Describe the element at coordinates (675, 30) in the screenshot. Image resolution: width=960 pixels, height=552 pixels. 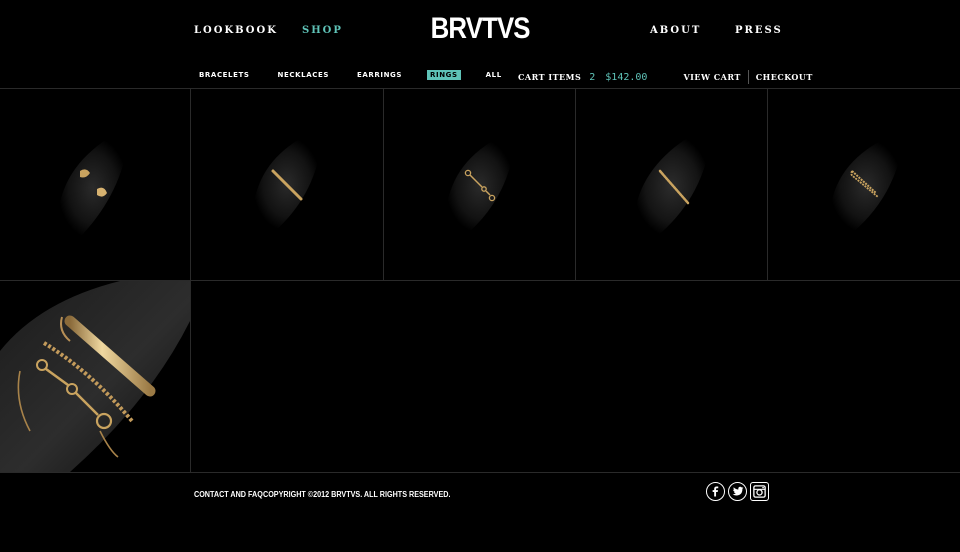
I see `nav-about: ABOUT` at that location.